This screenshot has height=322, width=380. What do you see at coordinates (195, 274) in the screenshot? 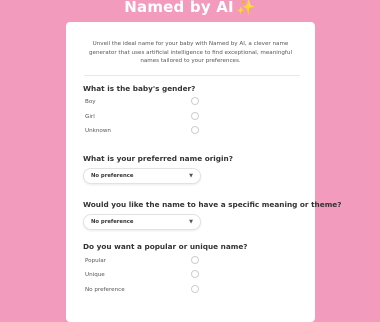
I see `radio-unique` at bounding box center [195, 274].